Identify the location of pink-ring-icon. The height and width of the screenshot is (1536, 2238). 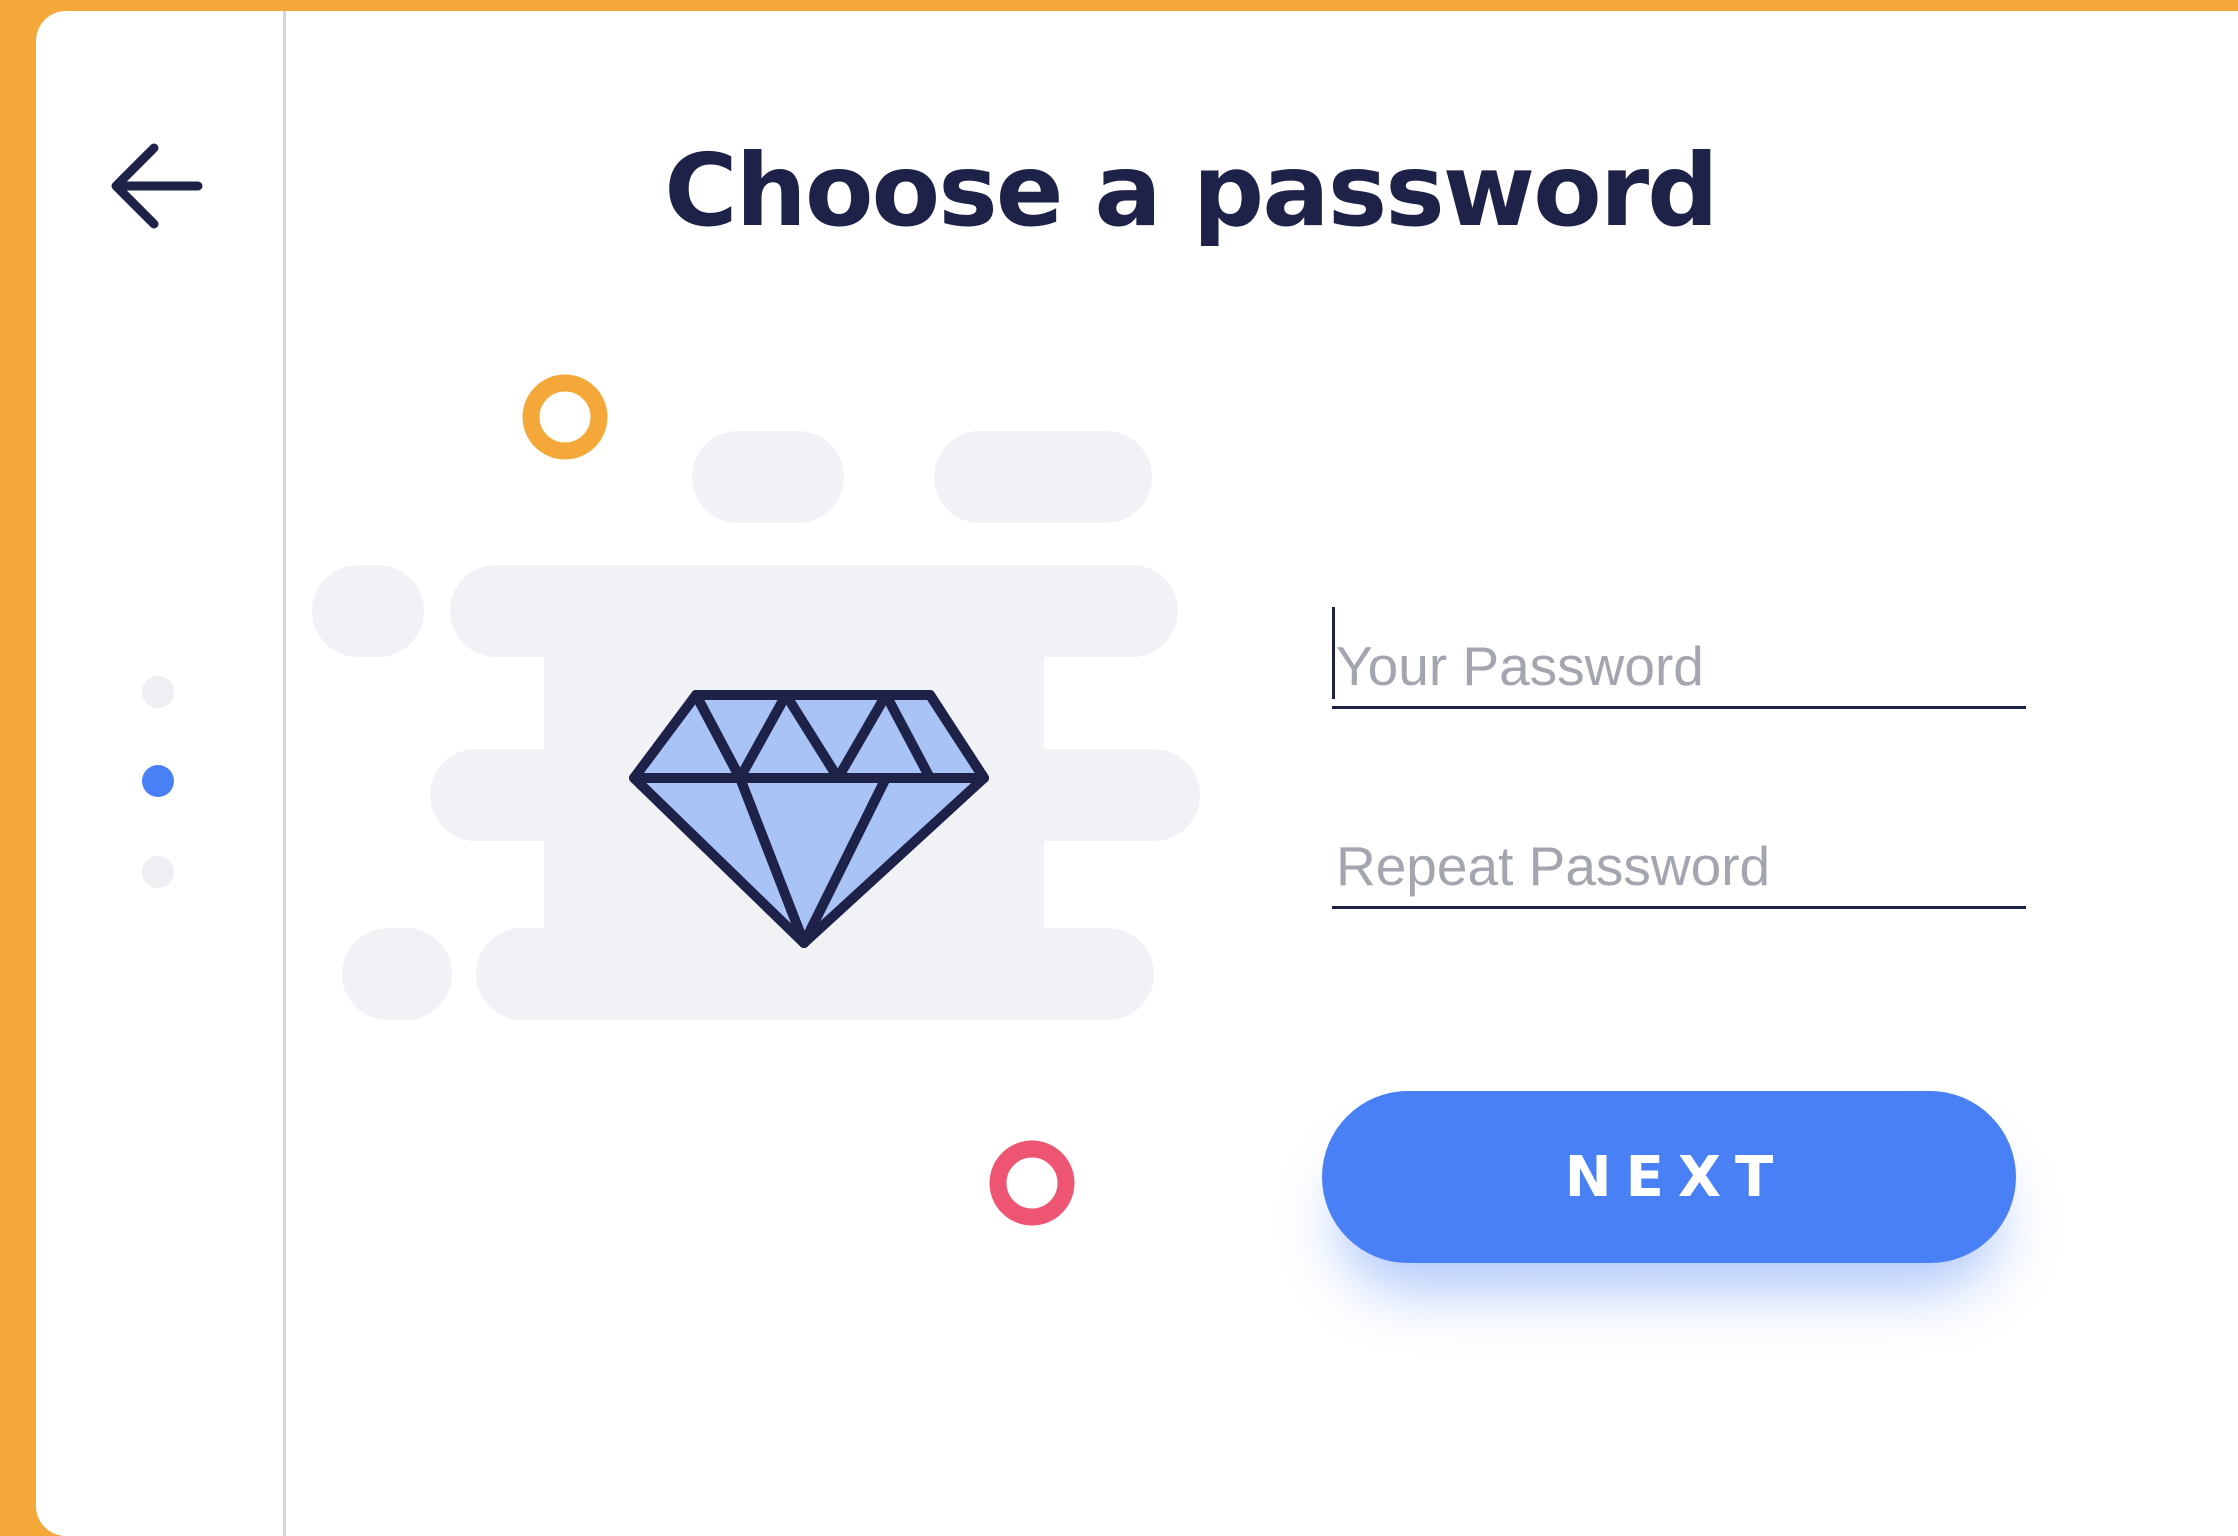
(1032, 1183).